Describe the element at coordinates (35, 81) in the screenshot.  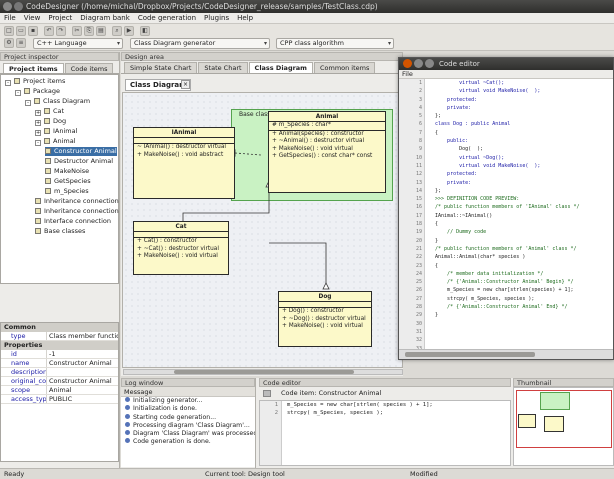
I see `tree-item: - Project items` at that location.